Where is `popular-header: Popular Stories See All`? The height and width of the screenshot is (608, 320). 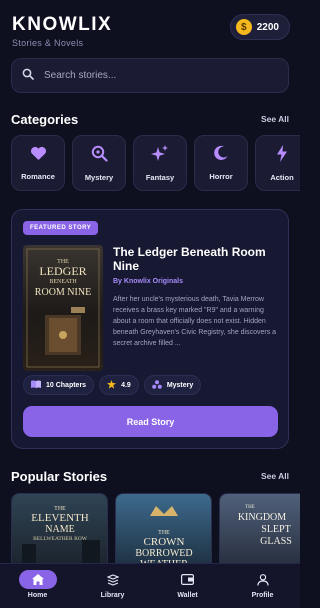 popular-header: Popular Stories See All is located at coordinates (150, 476).